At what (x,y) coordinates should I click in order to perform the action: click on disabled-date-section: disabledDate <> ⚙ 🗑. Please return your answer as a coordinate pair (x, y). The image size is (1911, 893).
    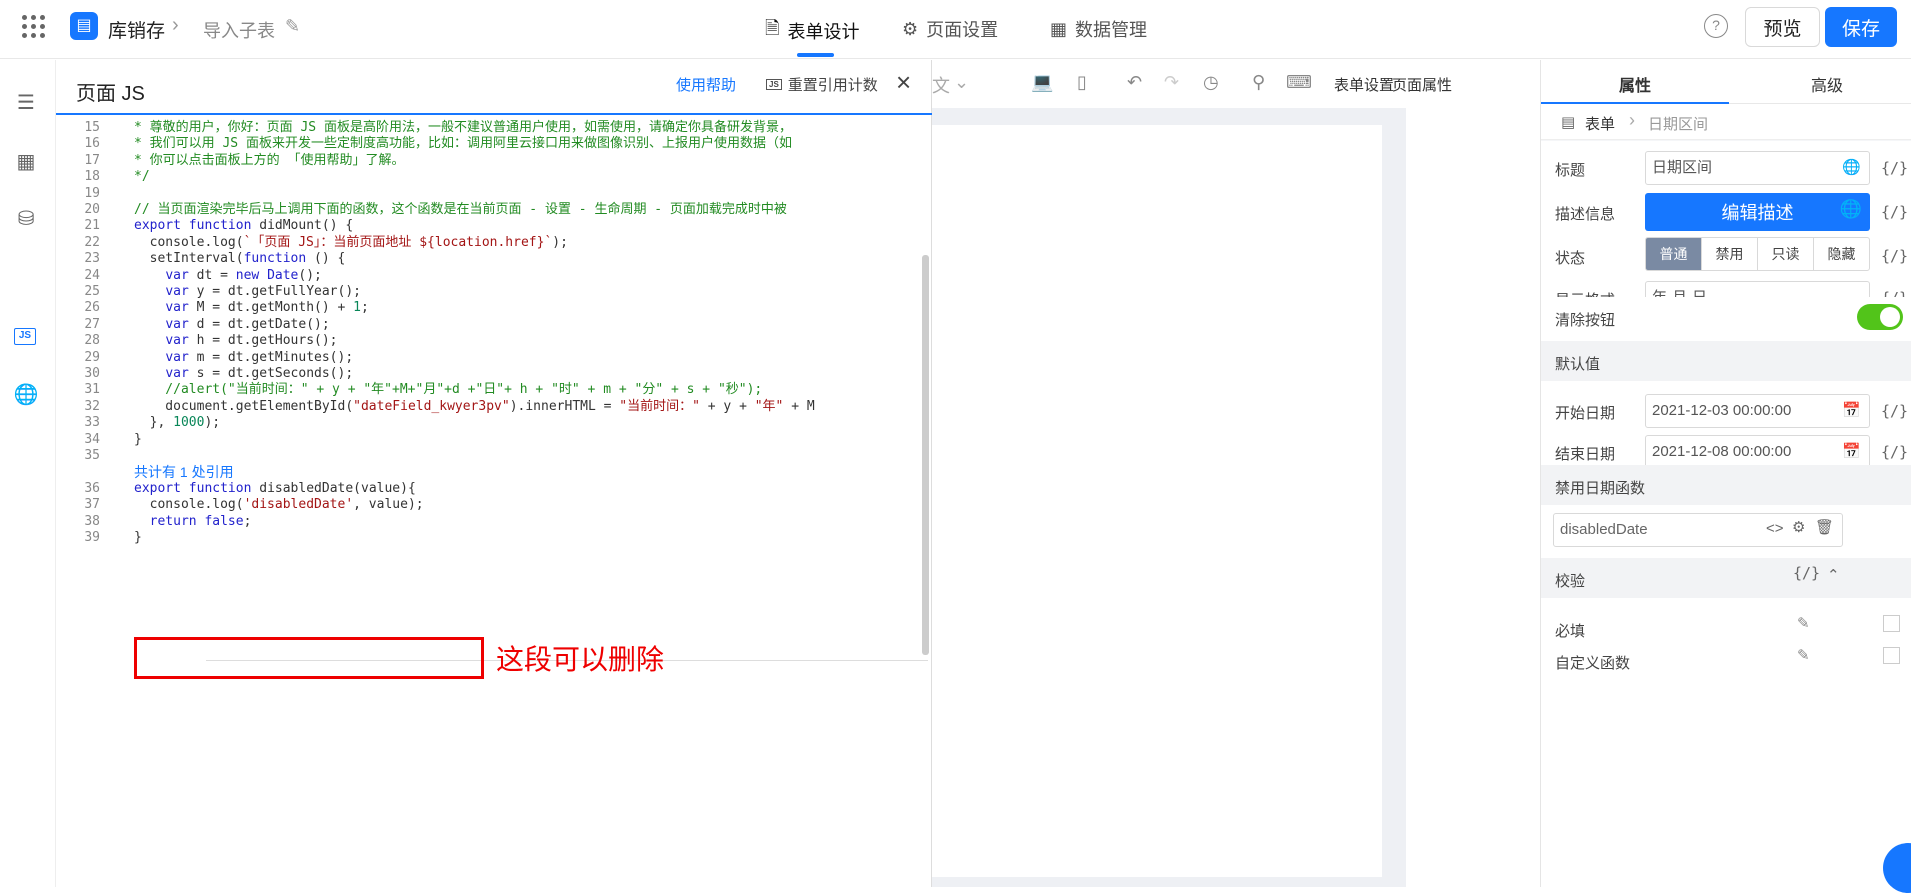
    Looking at the image, I should click on (1726, 532).